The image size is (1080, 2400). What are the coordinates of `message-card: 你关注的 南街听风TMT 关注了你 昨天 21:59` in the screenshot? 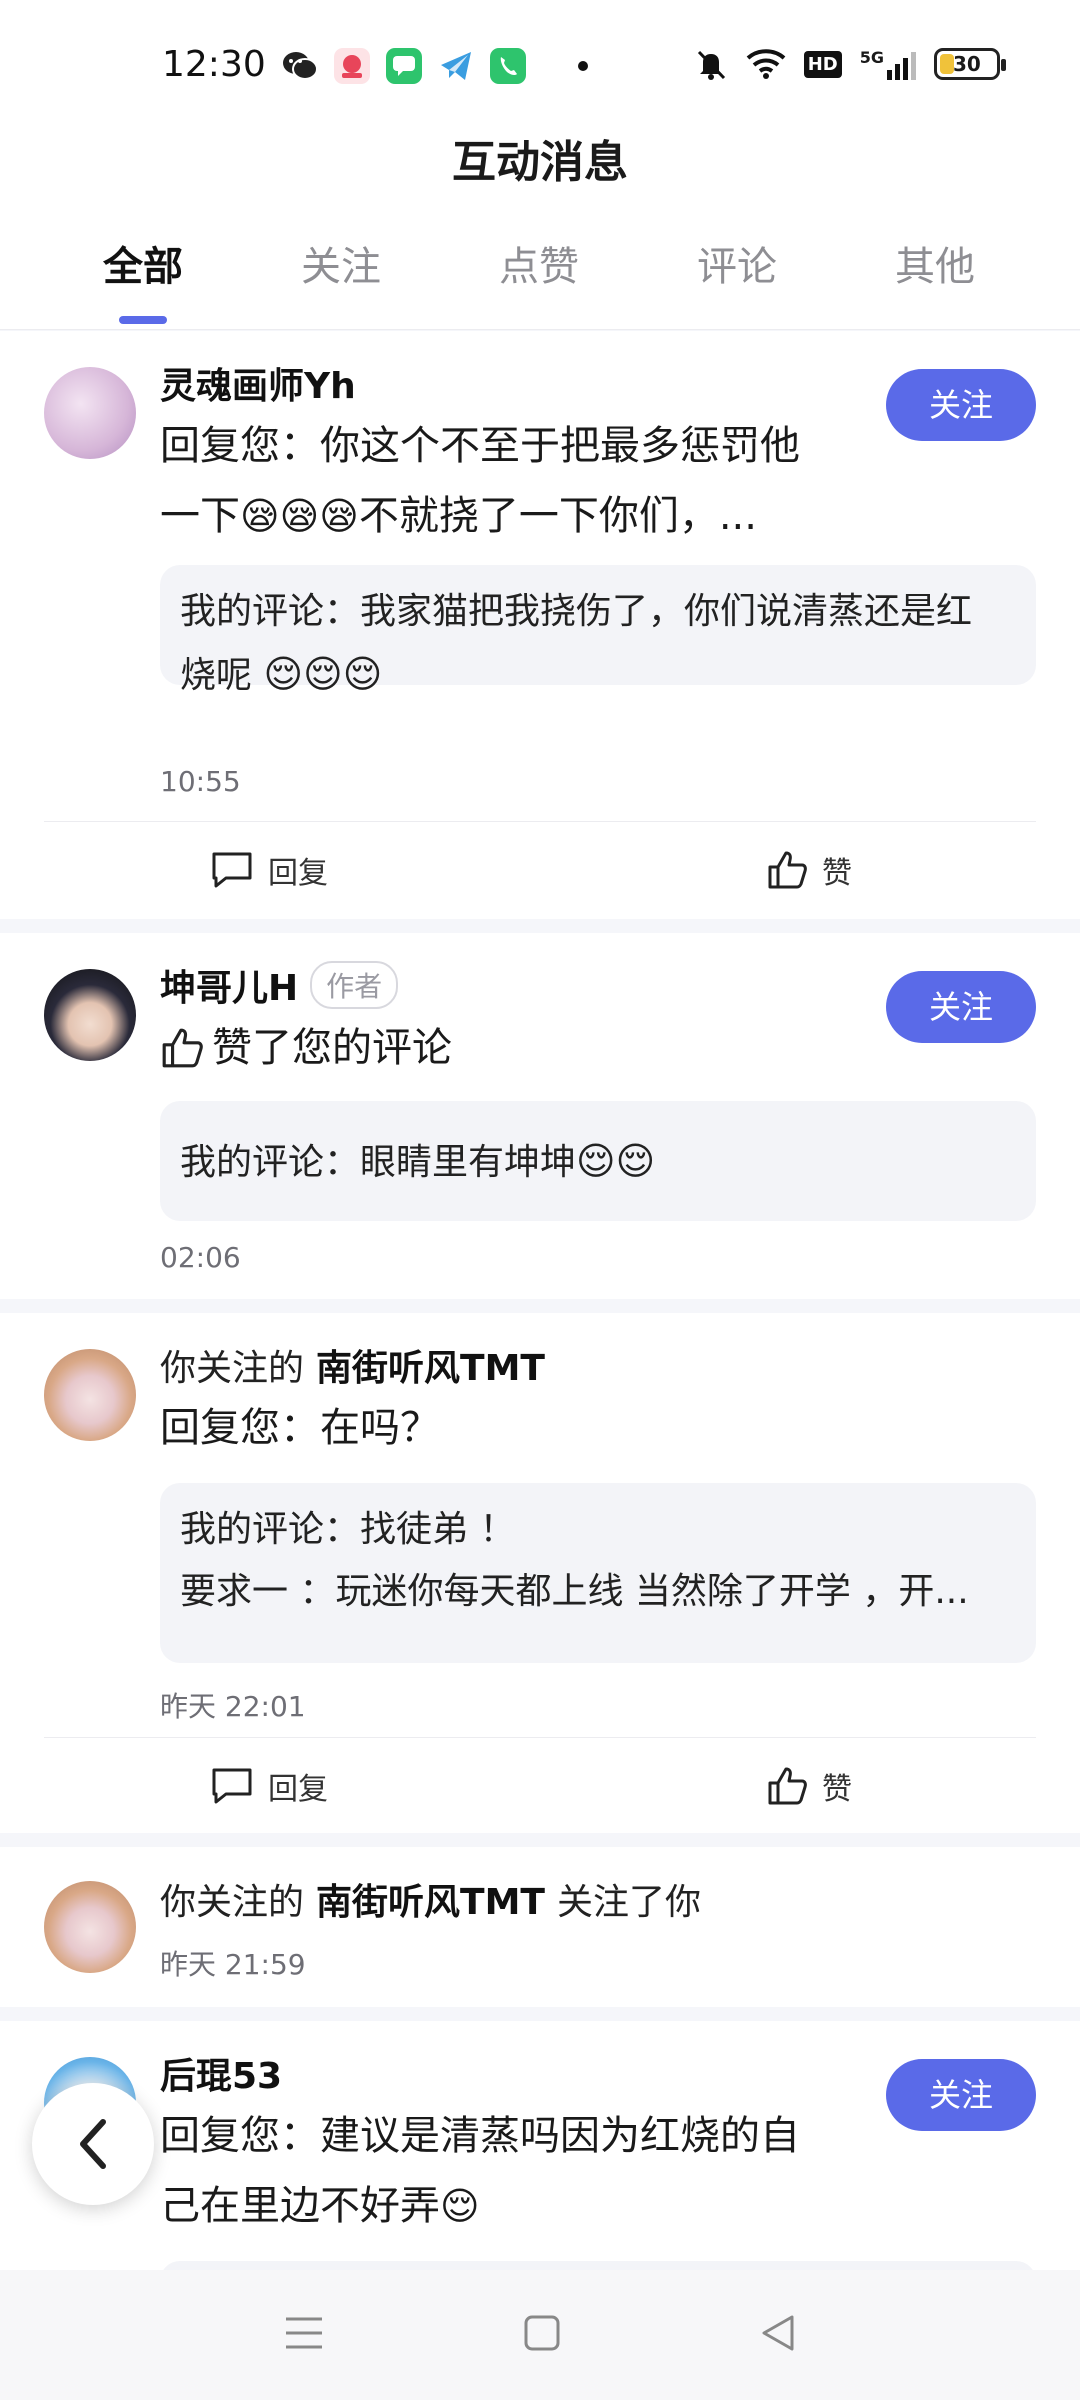 It's located at (540, 1927).